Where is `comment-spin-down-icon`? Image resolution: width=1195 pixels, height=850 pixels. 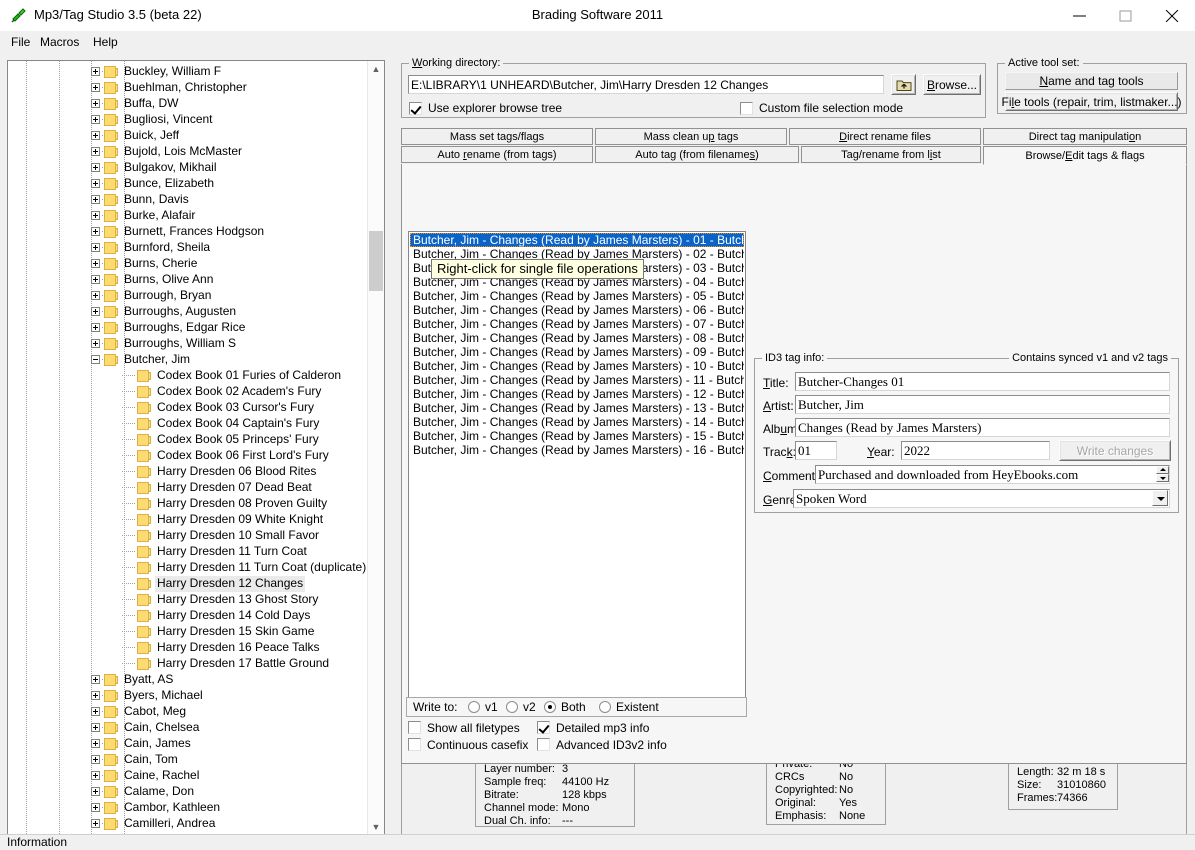 comment-spin-down-icon is located at coordinates (1162, 478).